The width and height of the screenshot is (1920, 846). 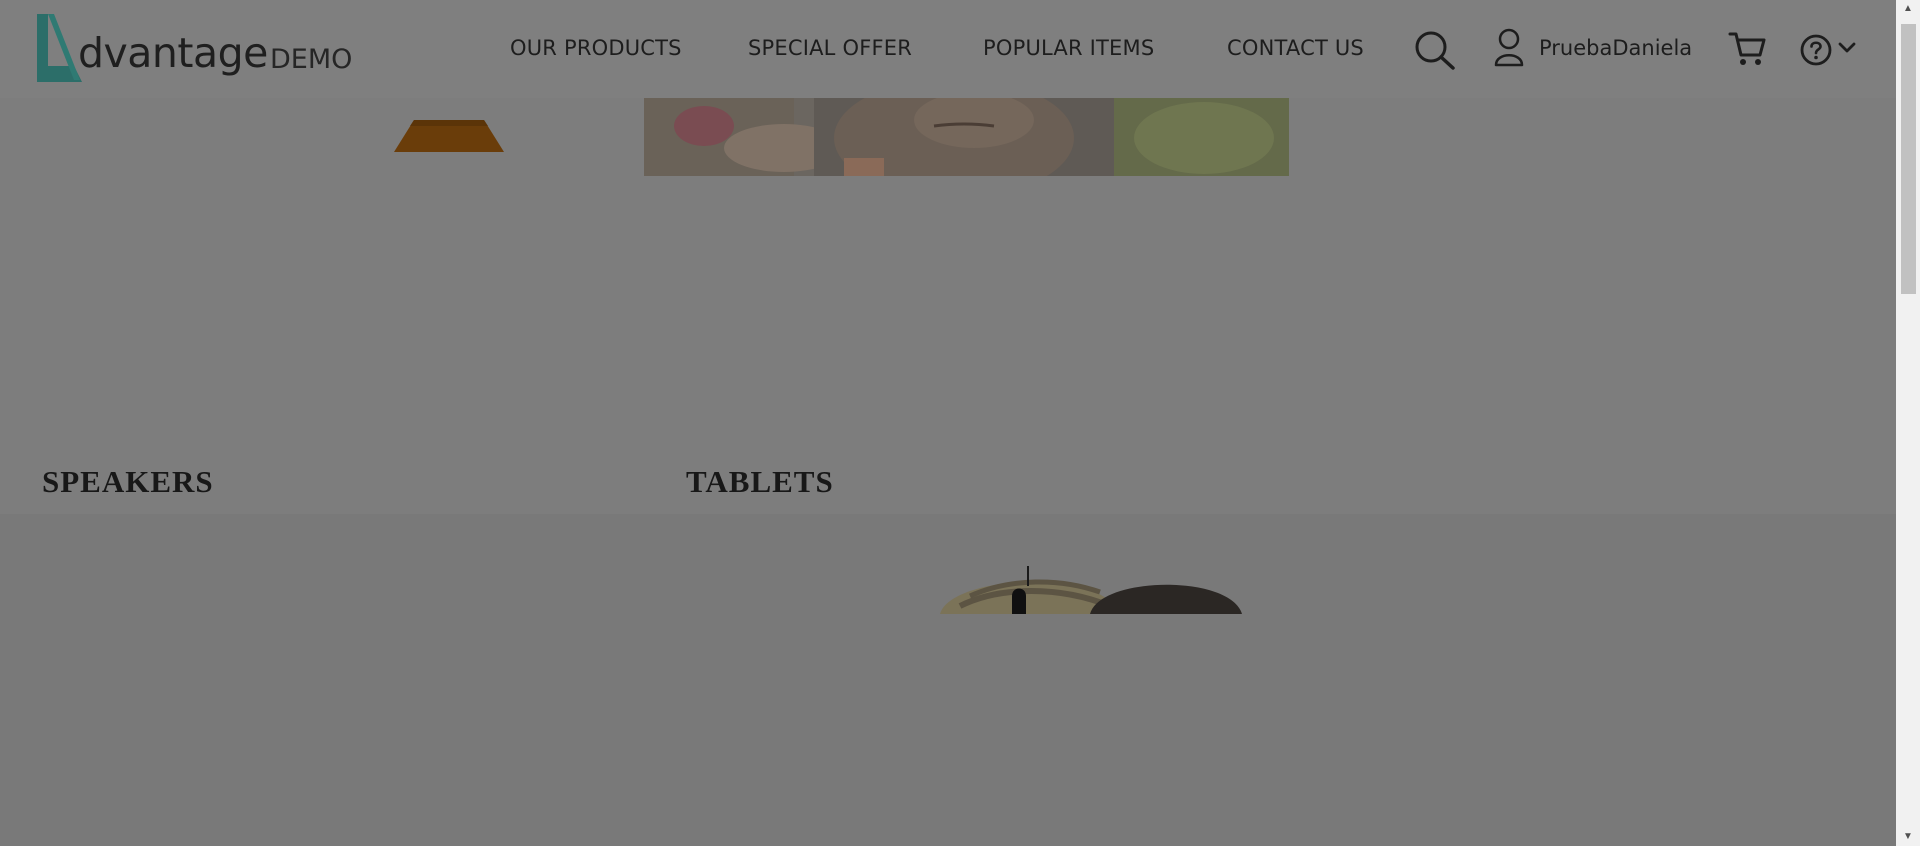 What do you see at coordinates (1435, 51) in the screenshot?
I see `search-icon` at bounding box center [1435, 51].